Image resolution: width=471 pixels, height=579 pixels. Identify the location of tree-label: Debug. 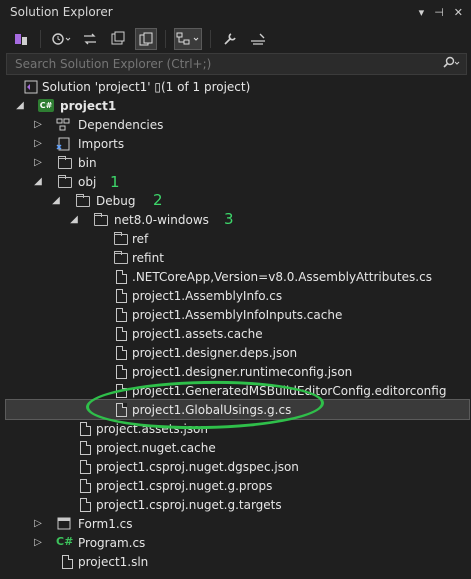
(116, 200).